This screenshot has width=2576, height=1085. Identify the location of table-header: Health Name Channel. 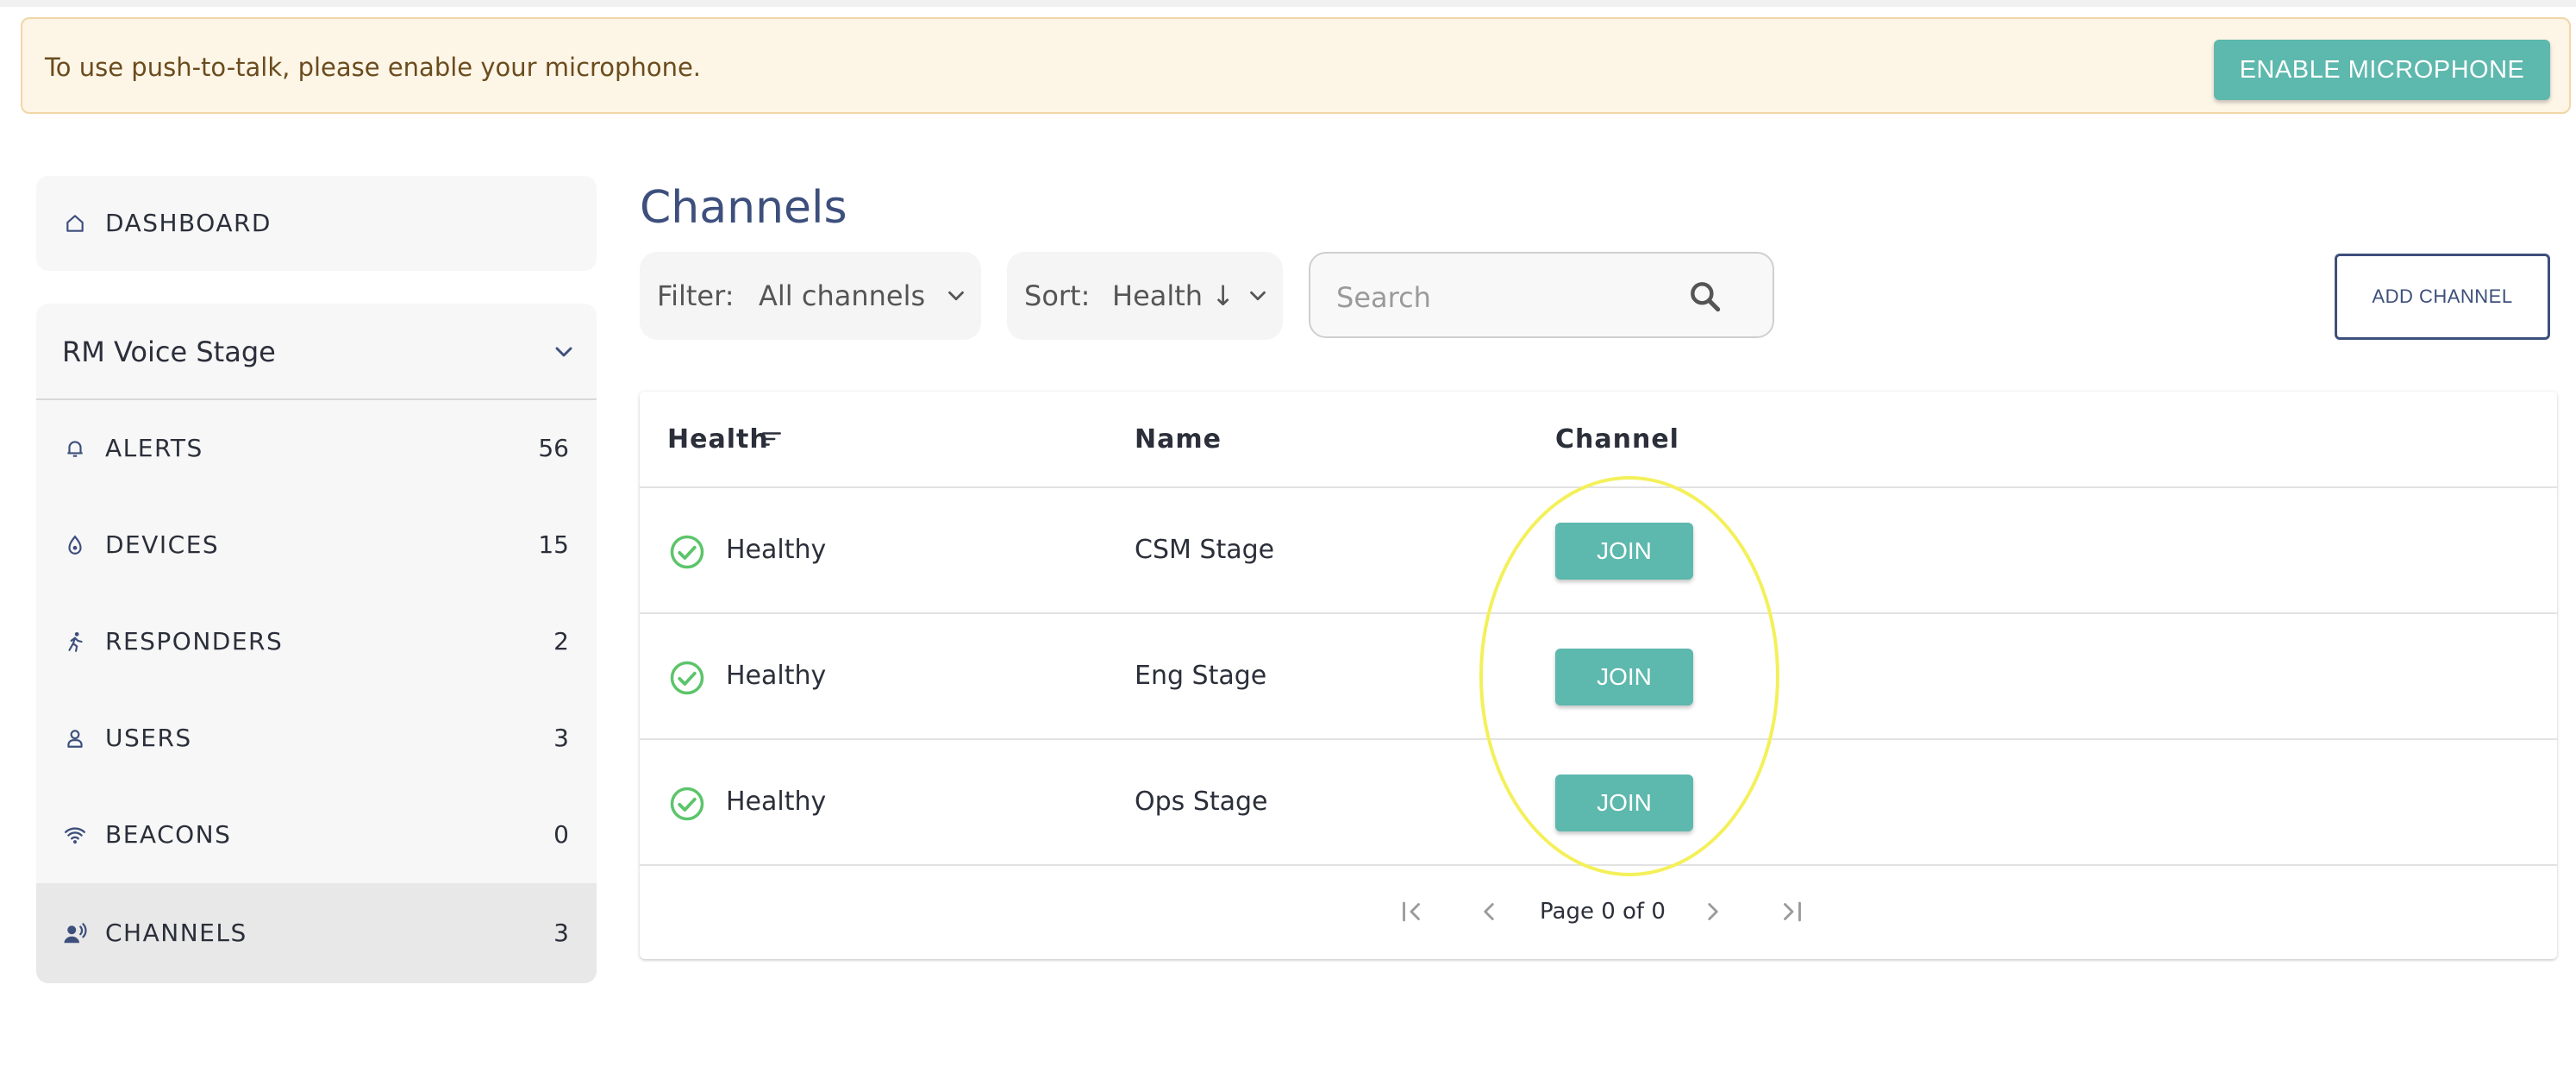
(1598, 440).